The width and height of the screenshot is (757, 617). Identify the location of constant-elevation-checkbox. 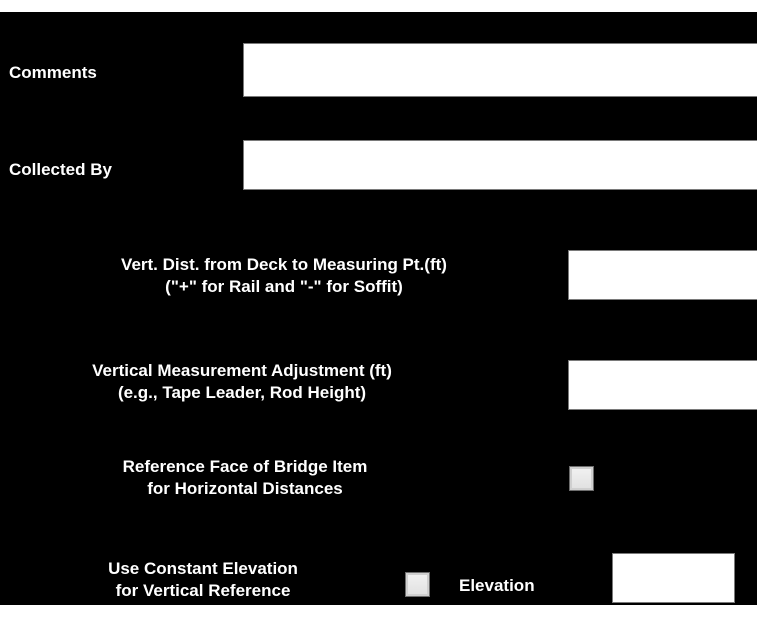
(417, 584).